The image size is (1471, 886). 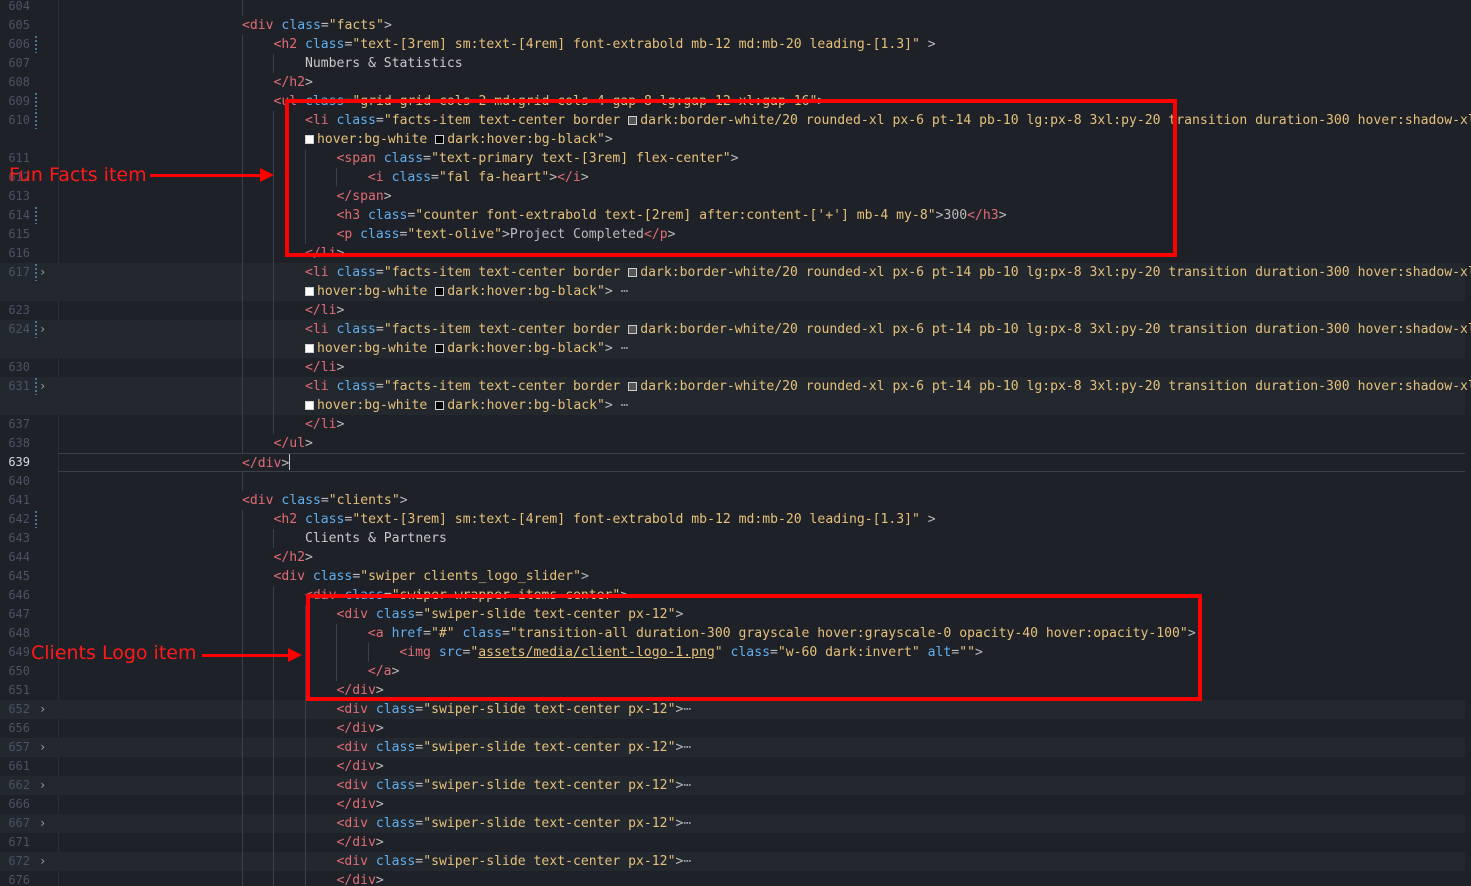 What do you see at coordinates (761, 538) in the screenshot?
I see `code-text: Clients & Partners` at bounding box center [761, 538].